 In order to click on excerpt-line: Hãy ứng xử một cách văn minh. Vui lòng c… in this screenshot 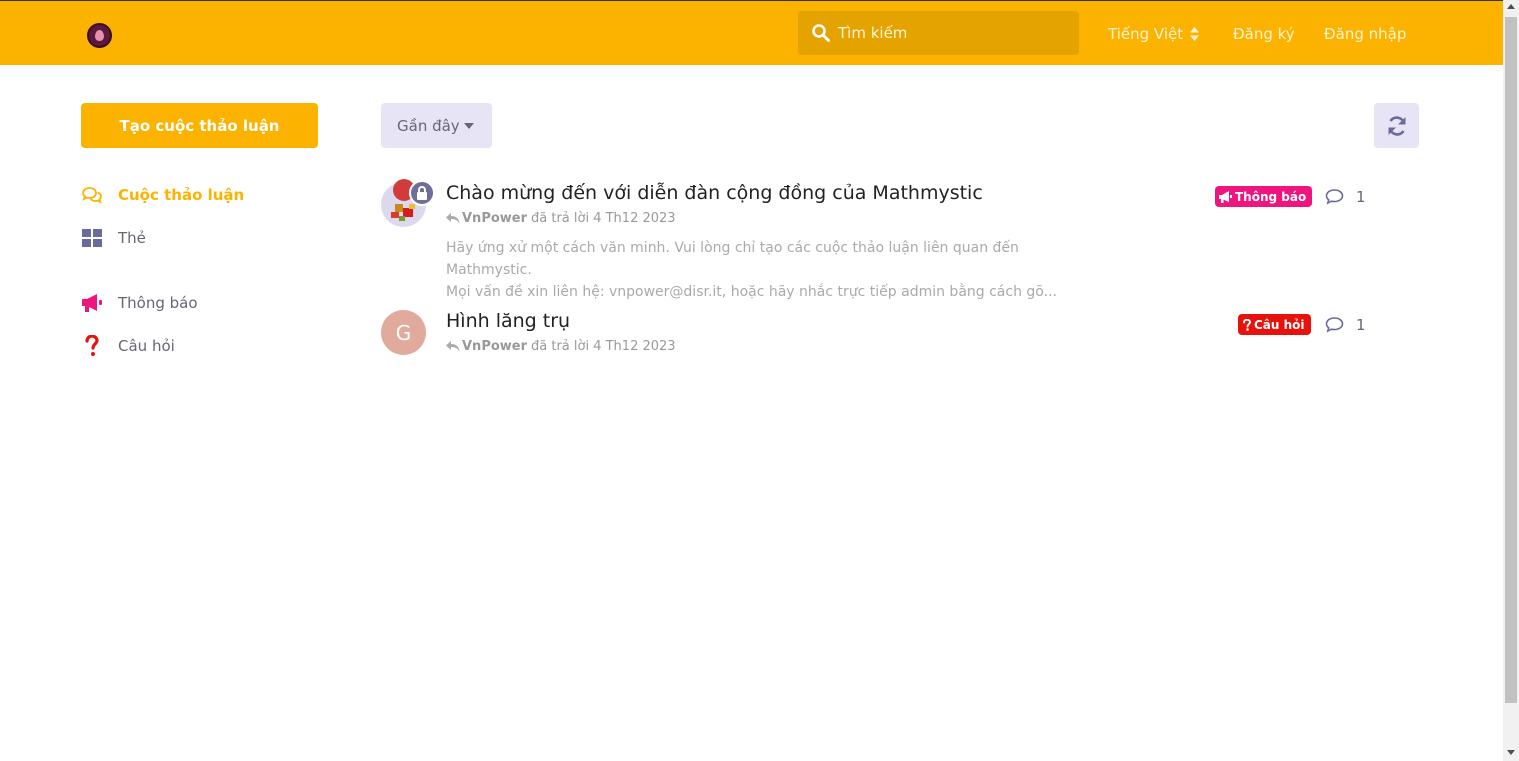, I will do `click(732, 259)`.